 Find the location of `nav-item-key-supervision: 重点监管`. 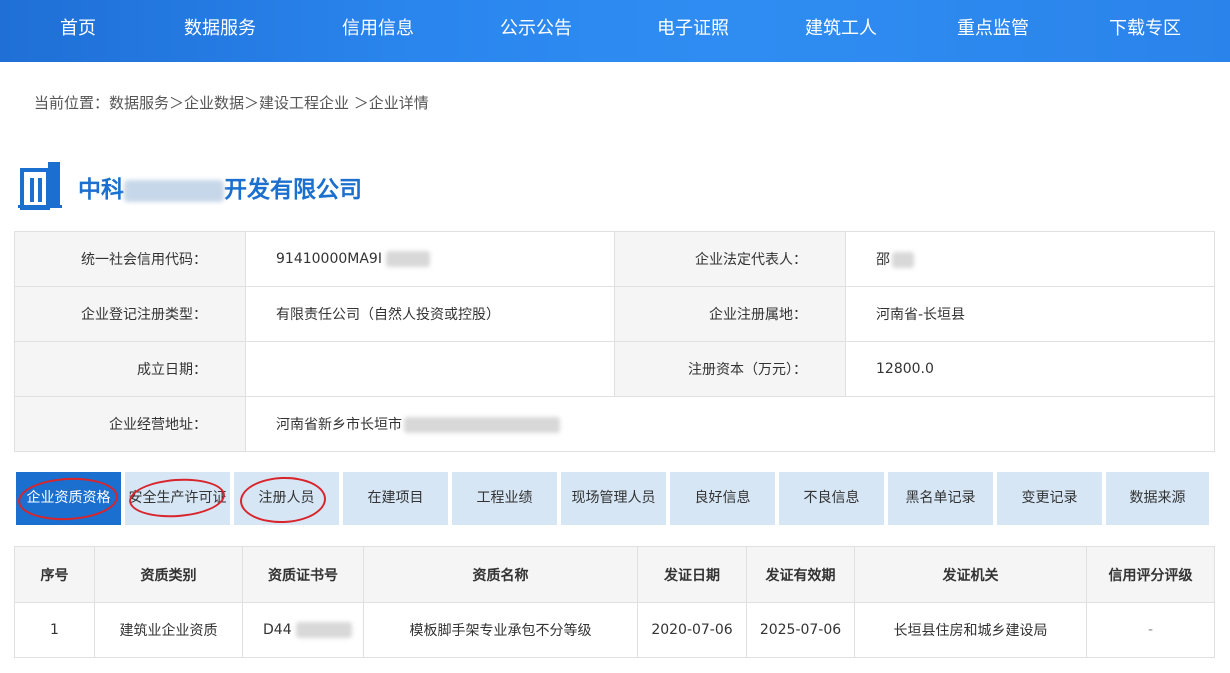

nav-item-key-supervision: 重点监管 is located at coordinates (993, 31).